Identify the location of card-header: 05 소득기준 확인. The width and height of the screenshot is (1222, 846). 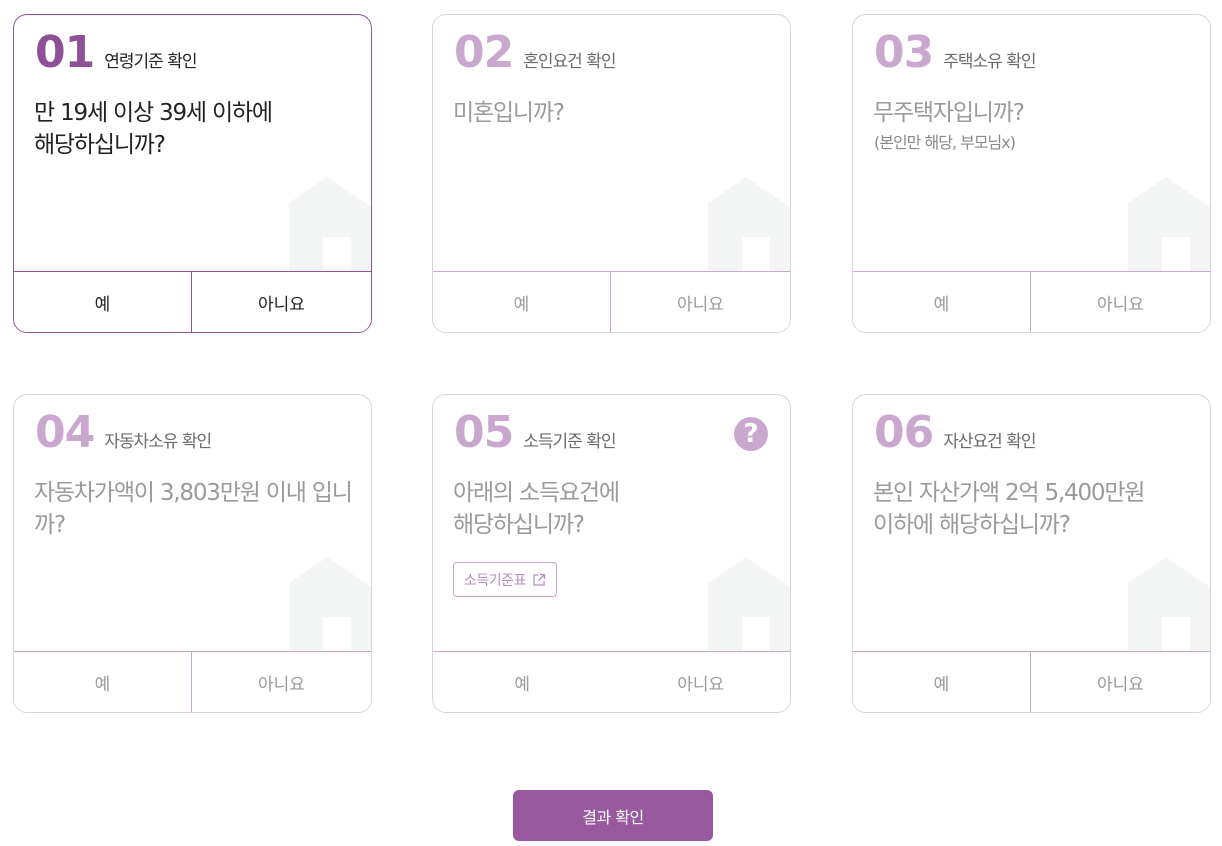
(535, 432).